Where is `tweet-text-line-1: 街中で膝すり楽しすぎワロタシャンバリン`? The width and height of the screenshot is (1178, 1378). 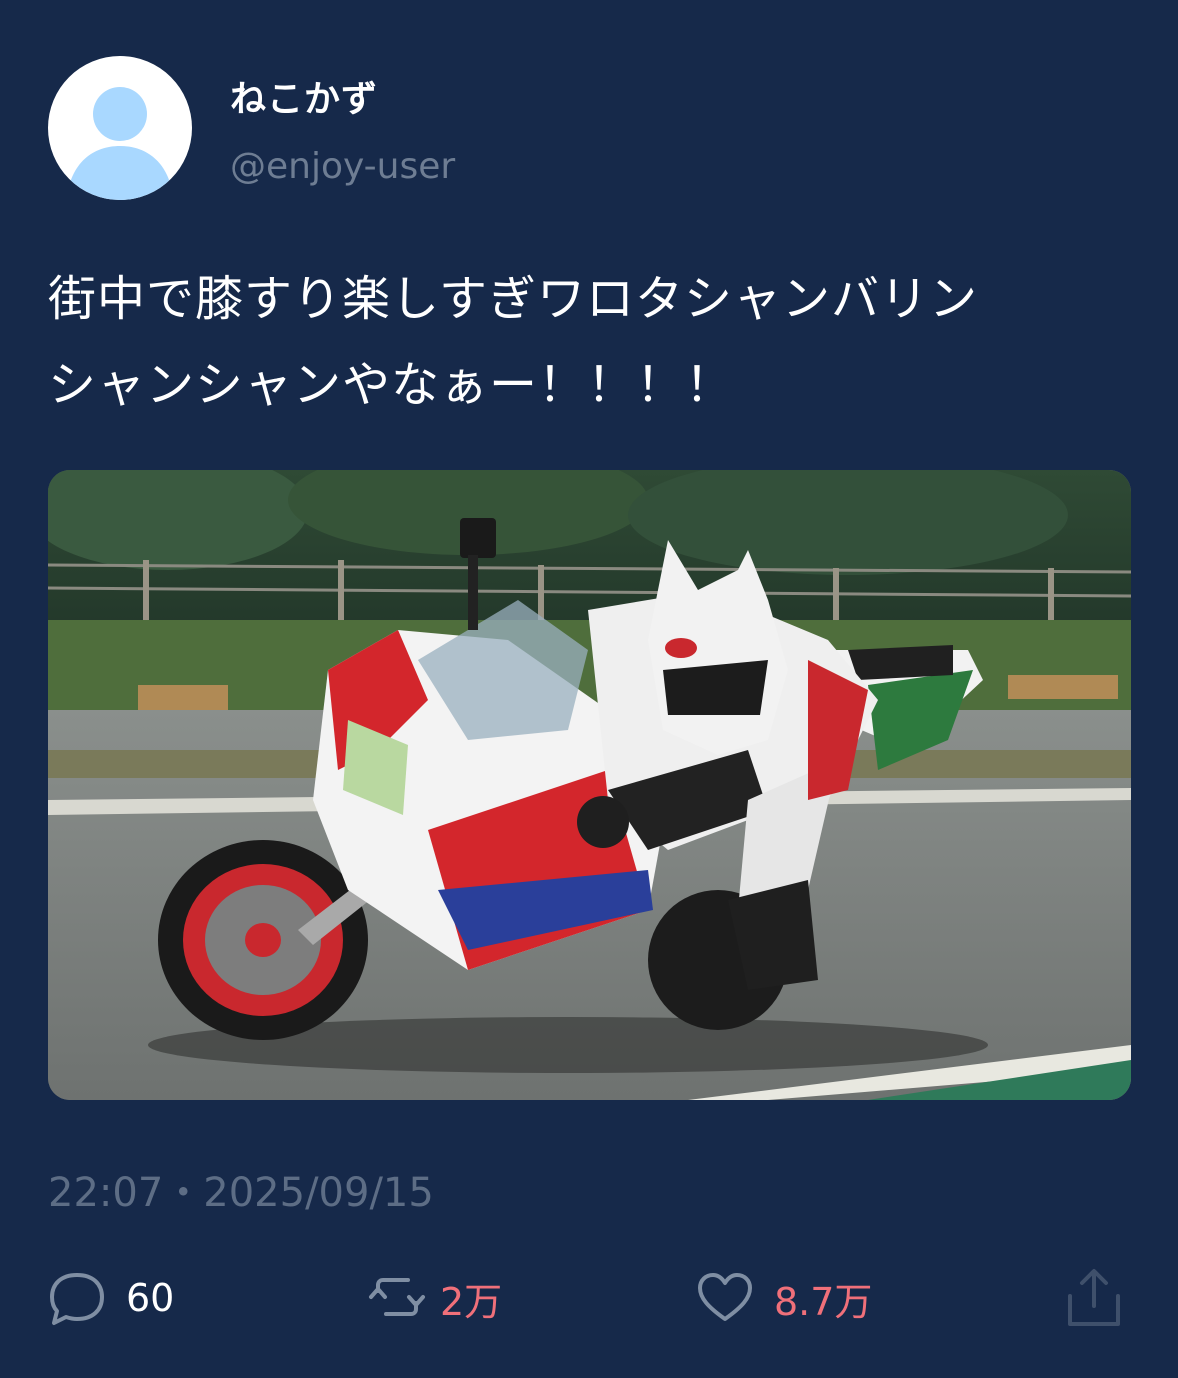 tweet-text-line-1: 街中で膝すり楽しすぎワロタシャンバリン is located at coordinates (513, 299).